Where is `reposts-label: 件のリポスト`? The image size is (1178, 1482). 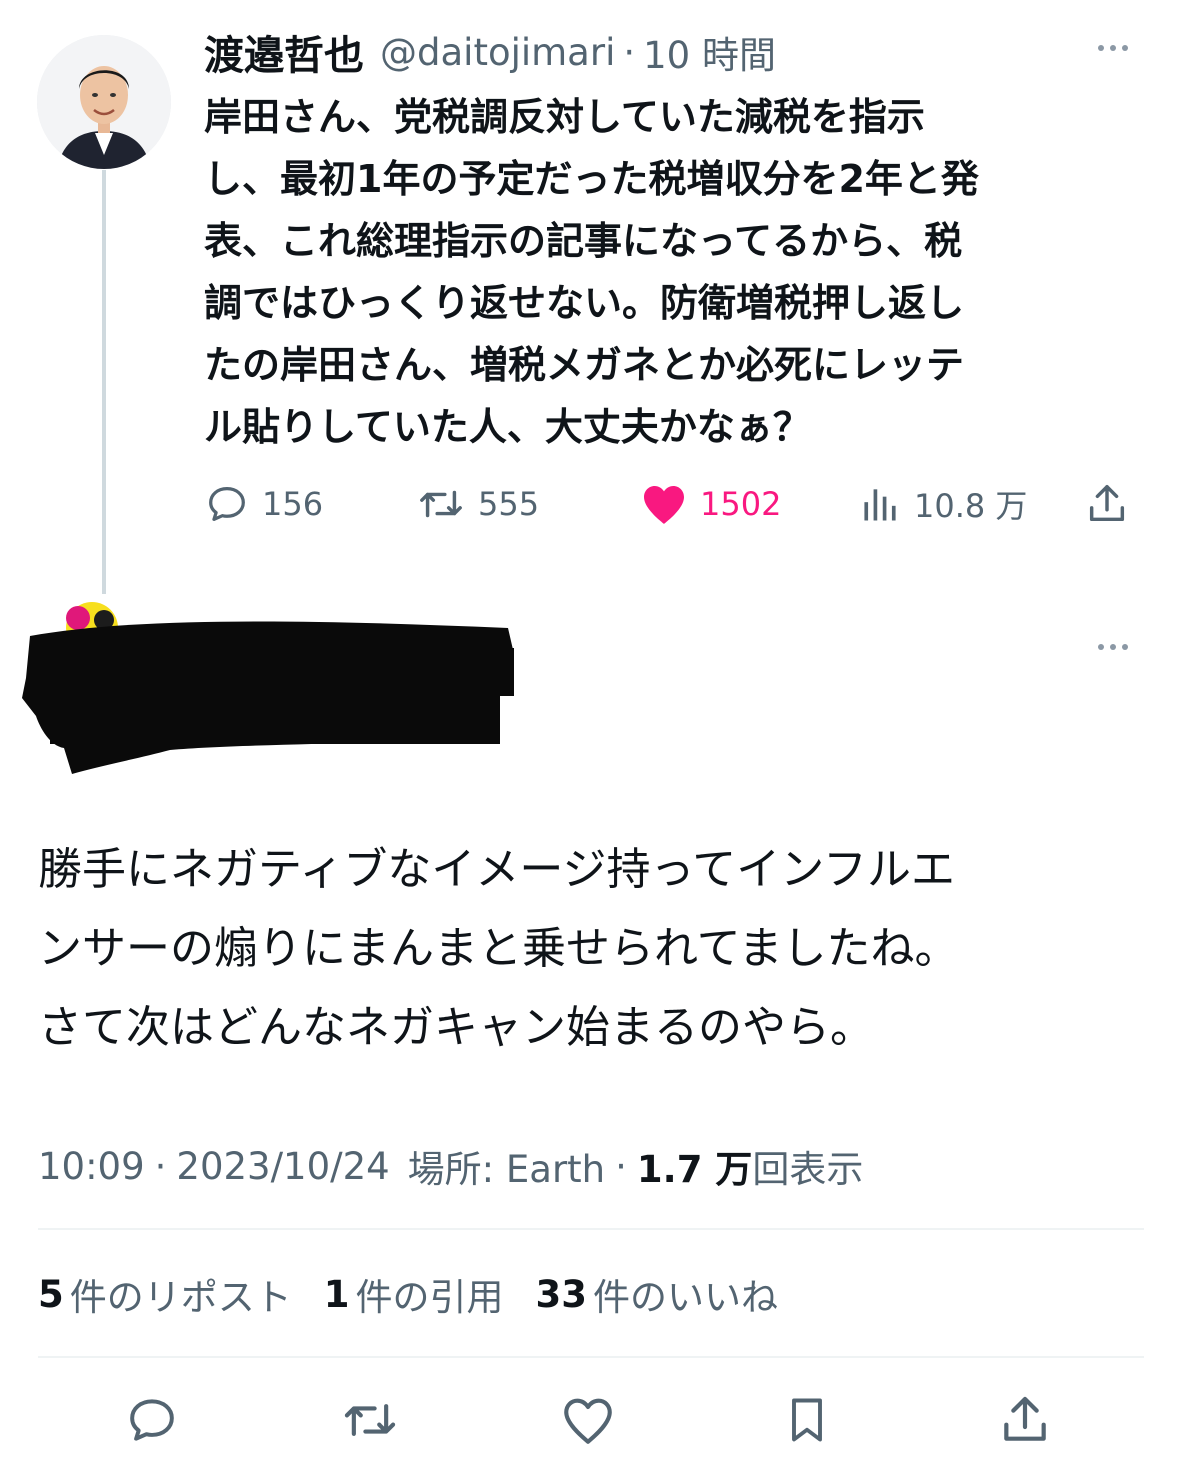 reposts-label: 件のリポスト is located at coordinates (180, 1297).